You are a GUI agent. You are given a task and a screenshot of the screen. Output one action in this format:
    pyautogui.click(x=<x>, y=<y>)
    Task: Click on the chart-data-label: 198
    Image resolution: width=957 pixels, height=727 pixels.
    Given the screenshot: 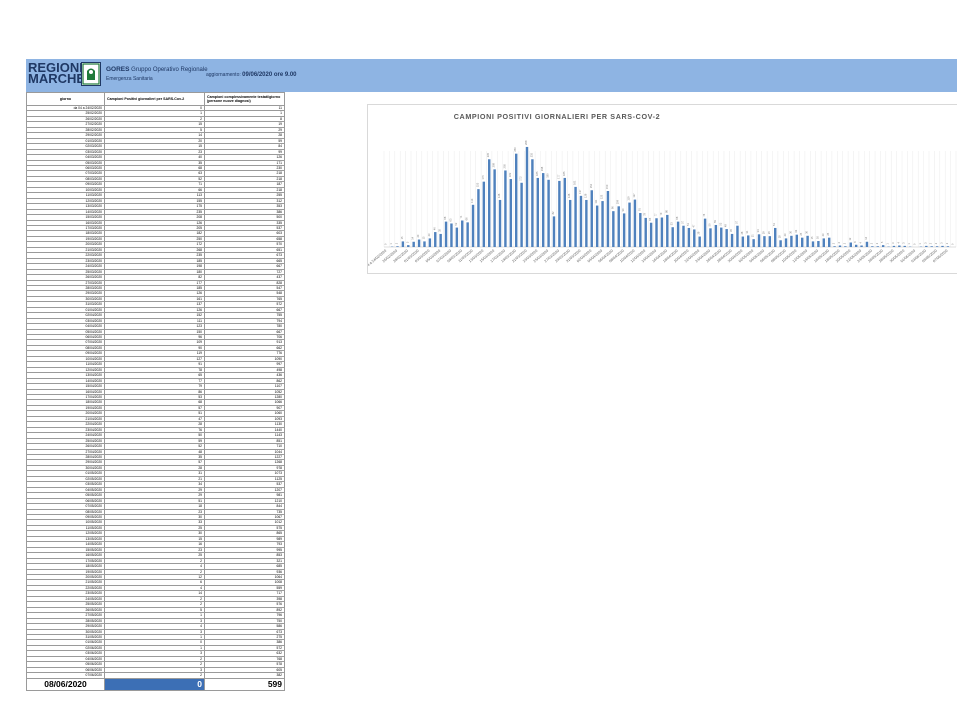 What is the action you would take?
    pyautogui.click(x=542, y=168)
    